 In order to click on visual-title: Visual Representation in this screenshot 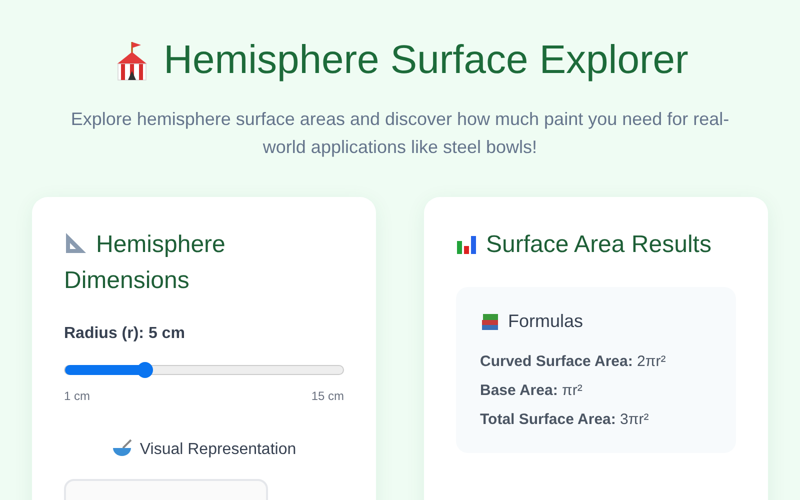, I will do `click(204, 449)`.